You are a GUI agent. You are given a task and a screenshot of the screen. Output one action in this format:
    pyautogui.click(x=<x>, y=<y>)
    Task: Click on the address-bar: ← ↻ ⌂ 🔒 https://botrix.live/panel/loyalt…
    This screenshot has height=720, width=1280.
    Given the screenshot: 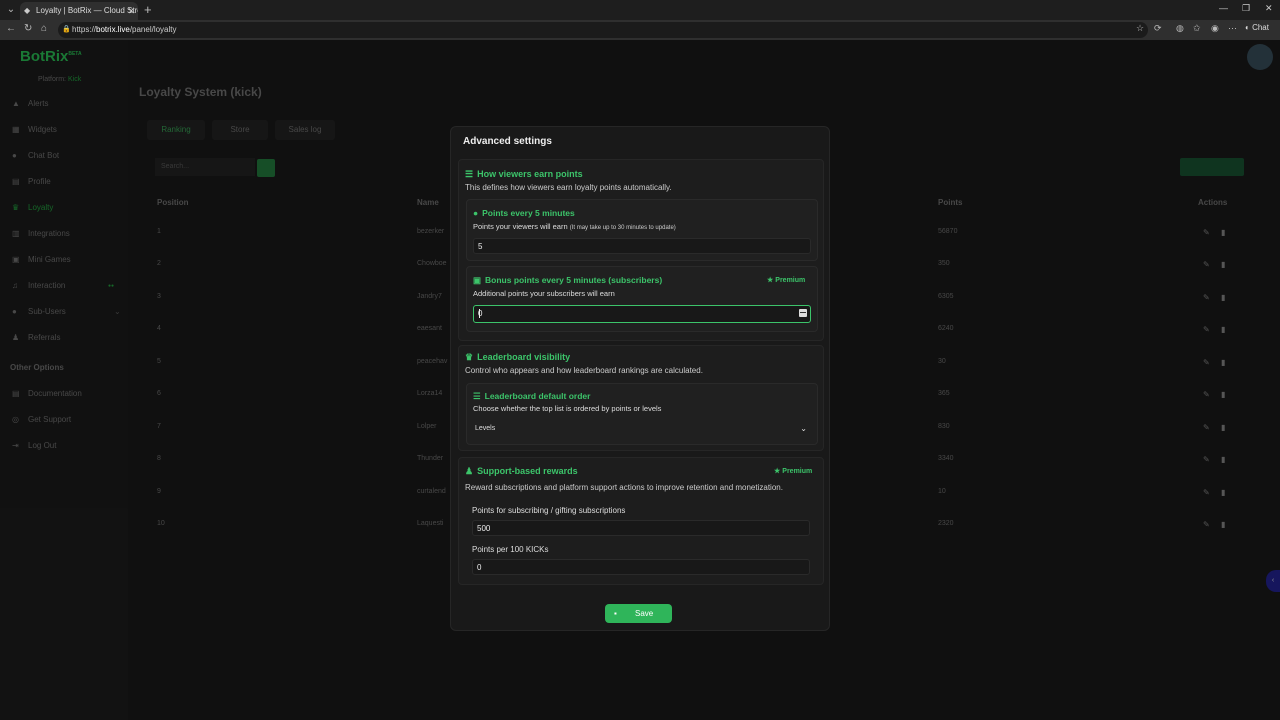 What is the action you would take?
    pyautogui.click(x=640, y=30)
    